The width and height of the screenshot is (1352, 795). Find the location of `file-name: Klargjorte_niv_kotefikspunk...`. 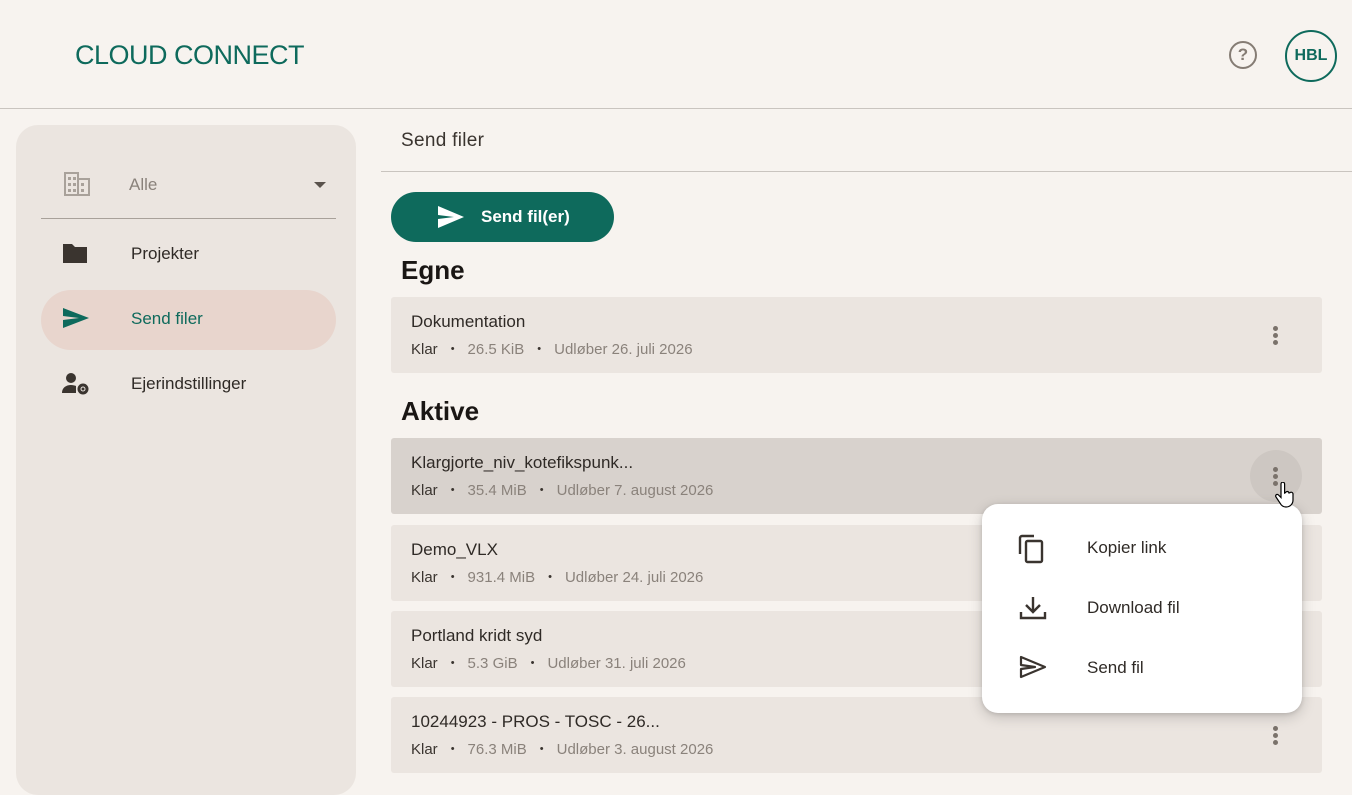

file-name: Klargjorte_niv_kotefikspunk... is located at coordinates (522, 462).